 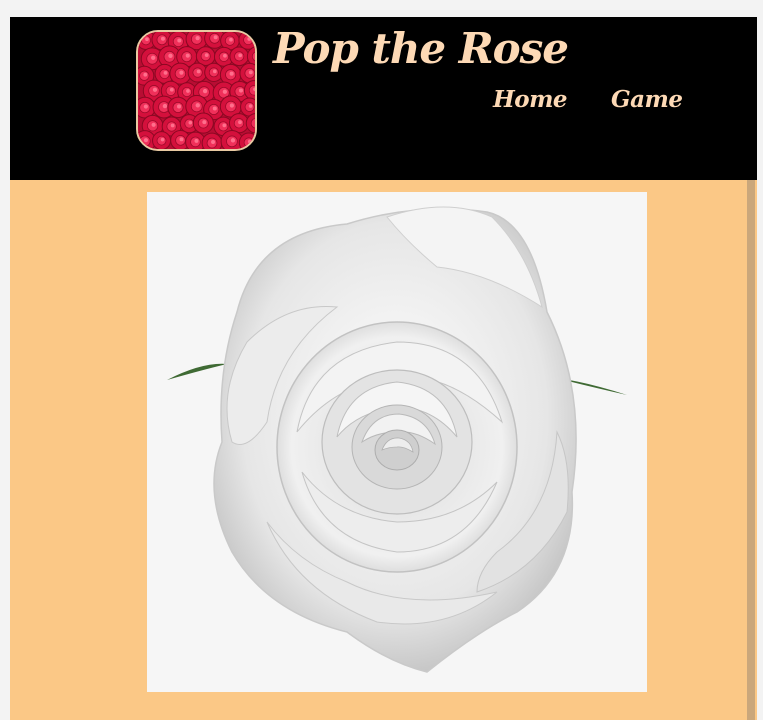 What do you see at coordinates (196, 90) in the screenshot?
I see `rose-bouquet-logo` at bounding box center [196, 90].